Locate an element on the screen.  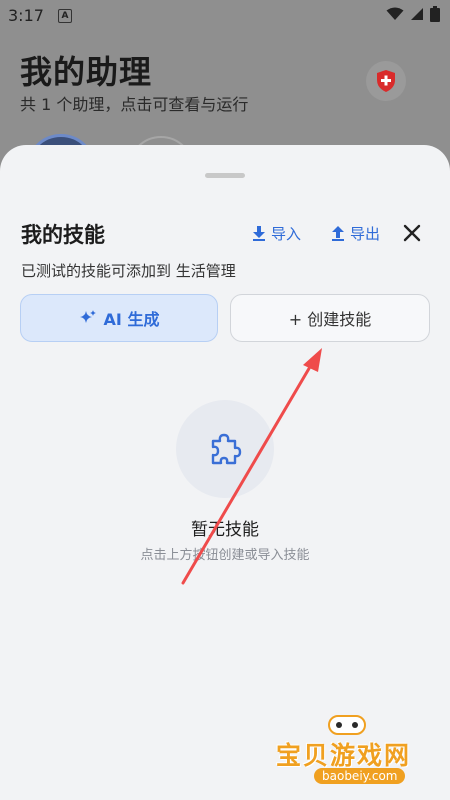
sparkle-icon is located at coordinates (87, 316).